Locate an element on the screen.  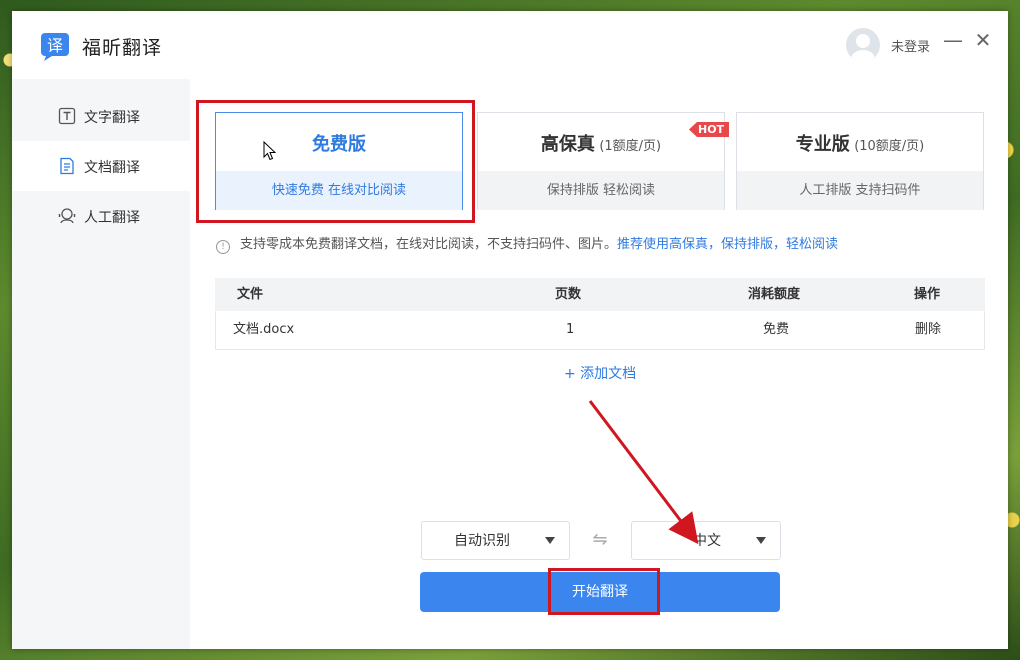
plan-description: 保持排版 轻松阅读 is located at coordinates (601, 190).